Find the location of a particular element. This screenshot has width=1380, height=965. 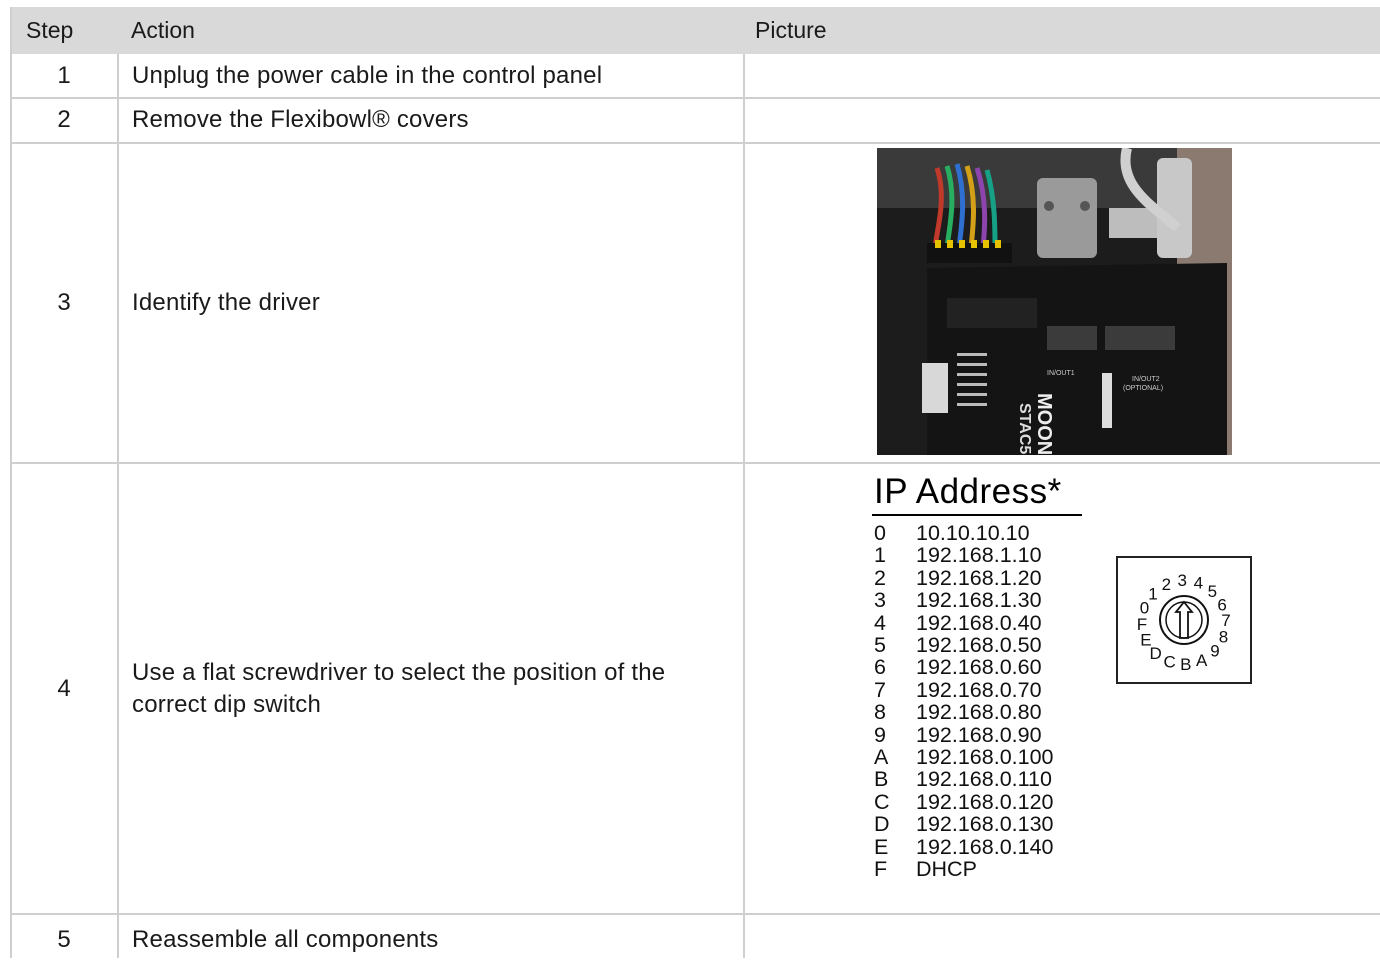

ip-address-value: 192.168.0.80 is located at coordinates (979, 712).